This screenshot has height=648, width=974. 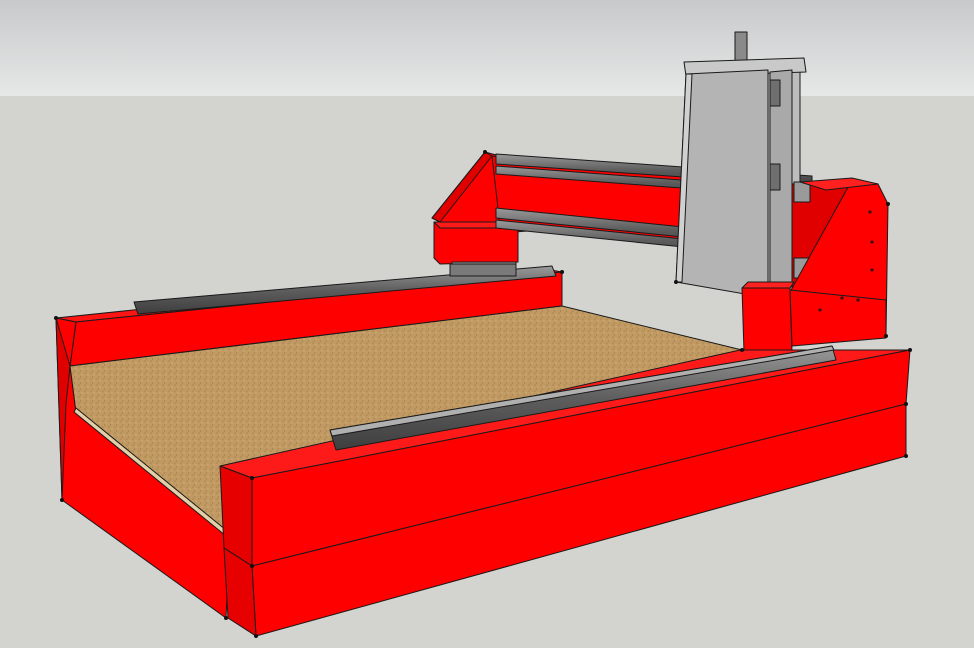 I want to click on sky, so click(x=487, y=48).